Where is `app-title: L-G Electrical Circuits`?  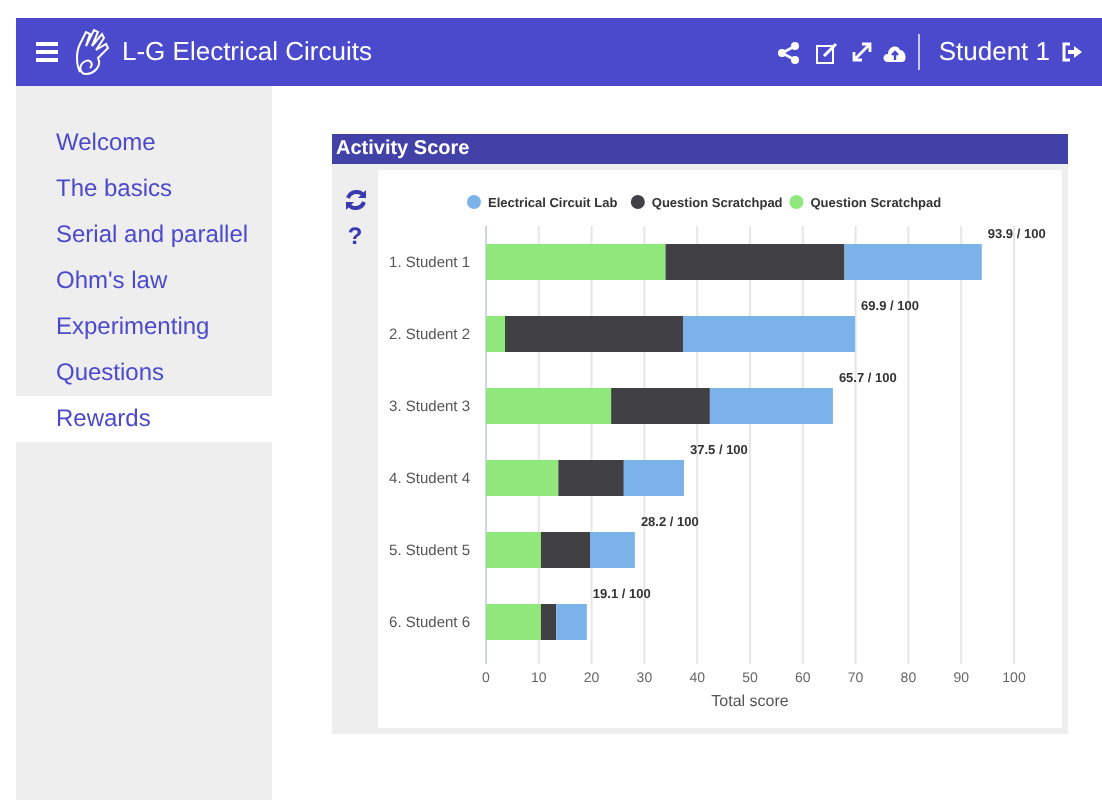 app-title: L-G Electrical Circuits is located at coordinates (247, 52).